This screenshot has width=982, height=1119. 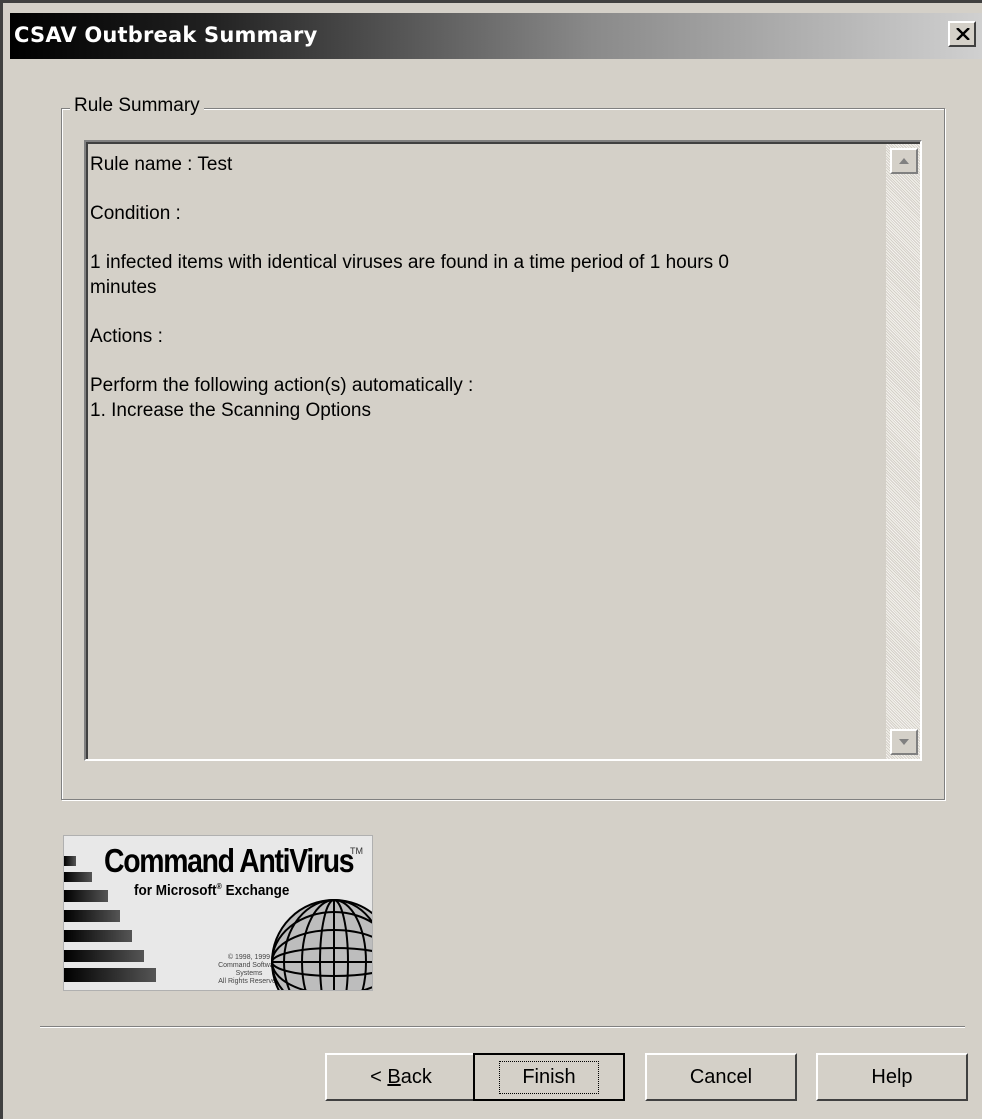 What do you see at coordinates (135, 213) in the screenshot?
I see `condition-heading: Condition :` at bounding box center [135, 213].